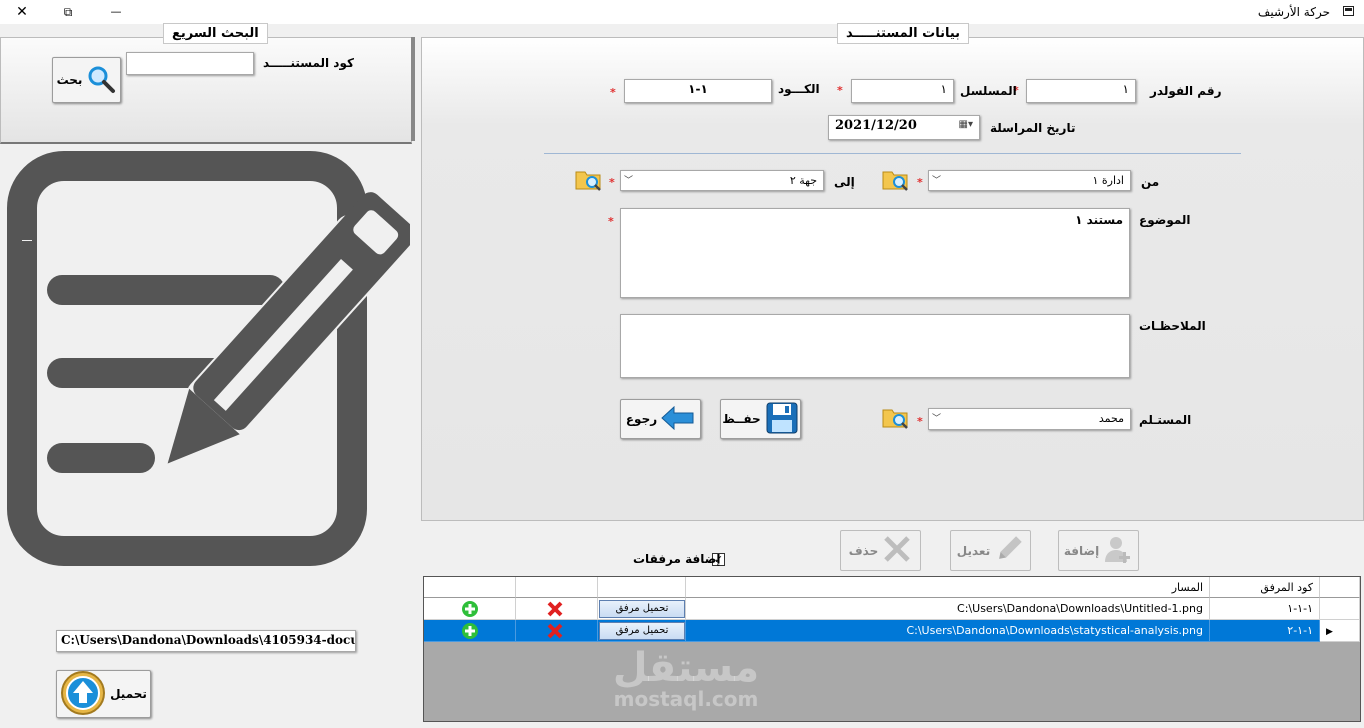 Image resolution: width=1364 pixels, height=728 pixels. I want to click on subject-textarea: مستند ١, so click(875, 253).